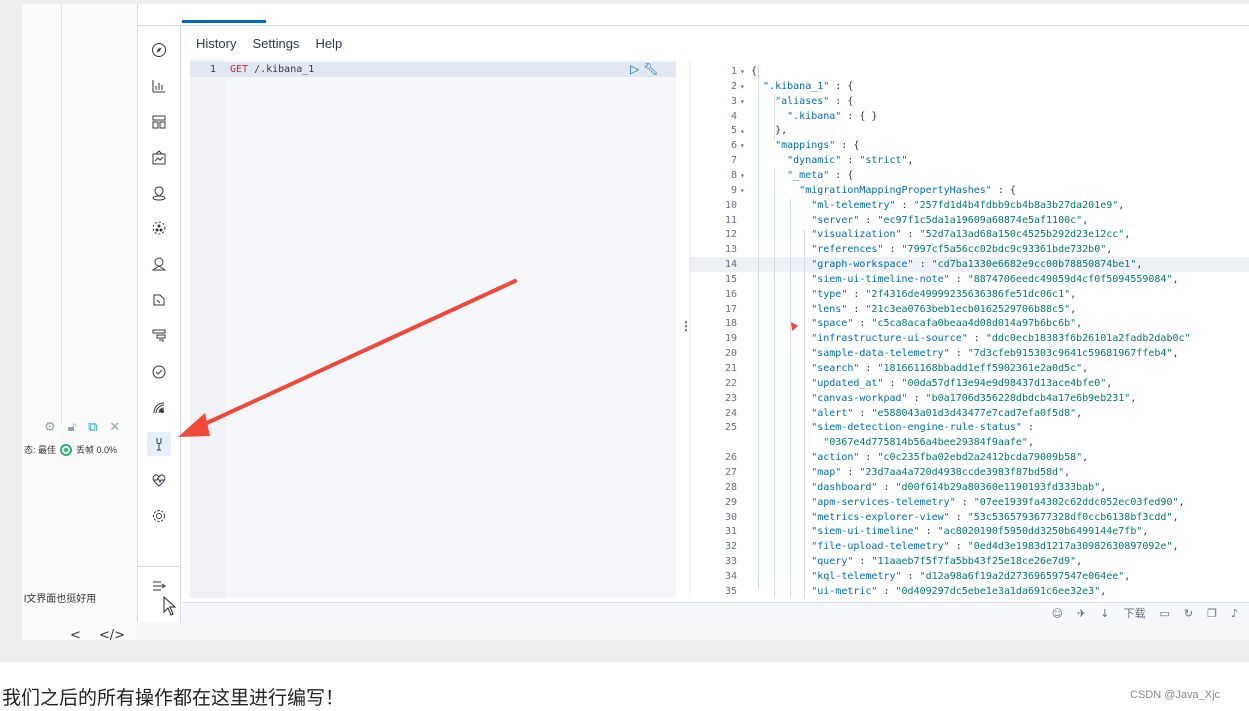 The image size is (1249, 711). Describe the element at coordinates (216, 43) in the screenshot. I see `history-menu-item: History` at that location.